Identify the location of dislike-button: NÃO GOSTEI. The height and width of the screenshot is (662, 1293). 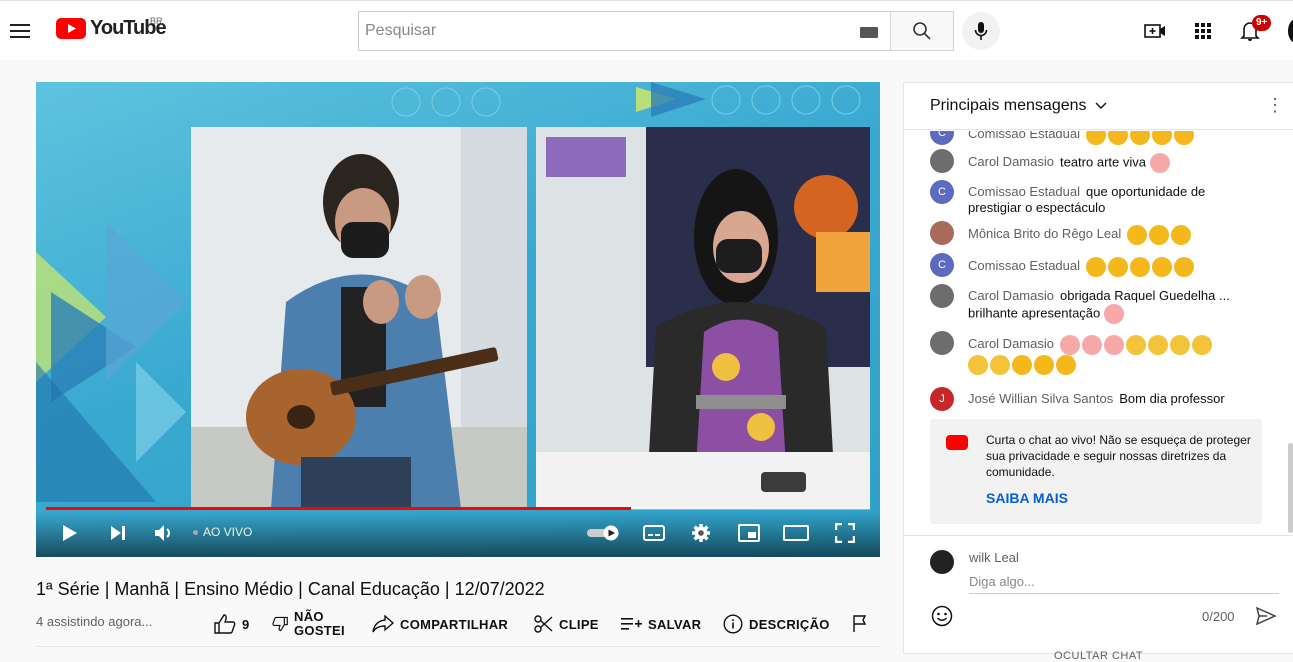
(308, 624).